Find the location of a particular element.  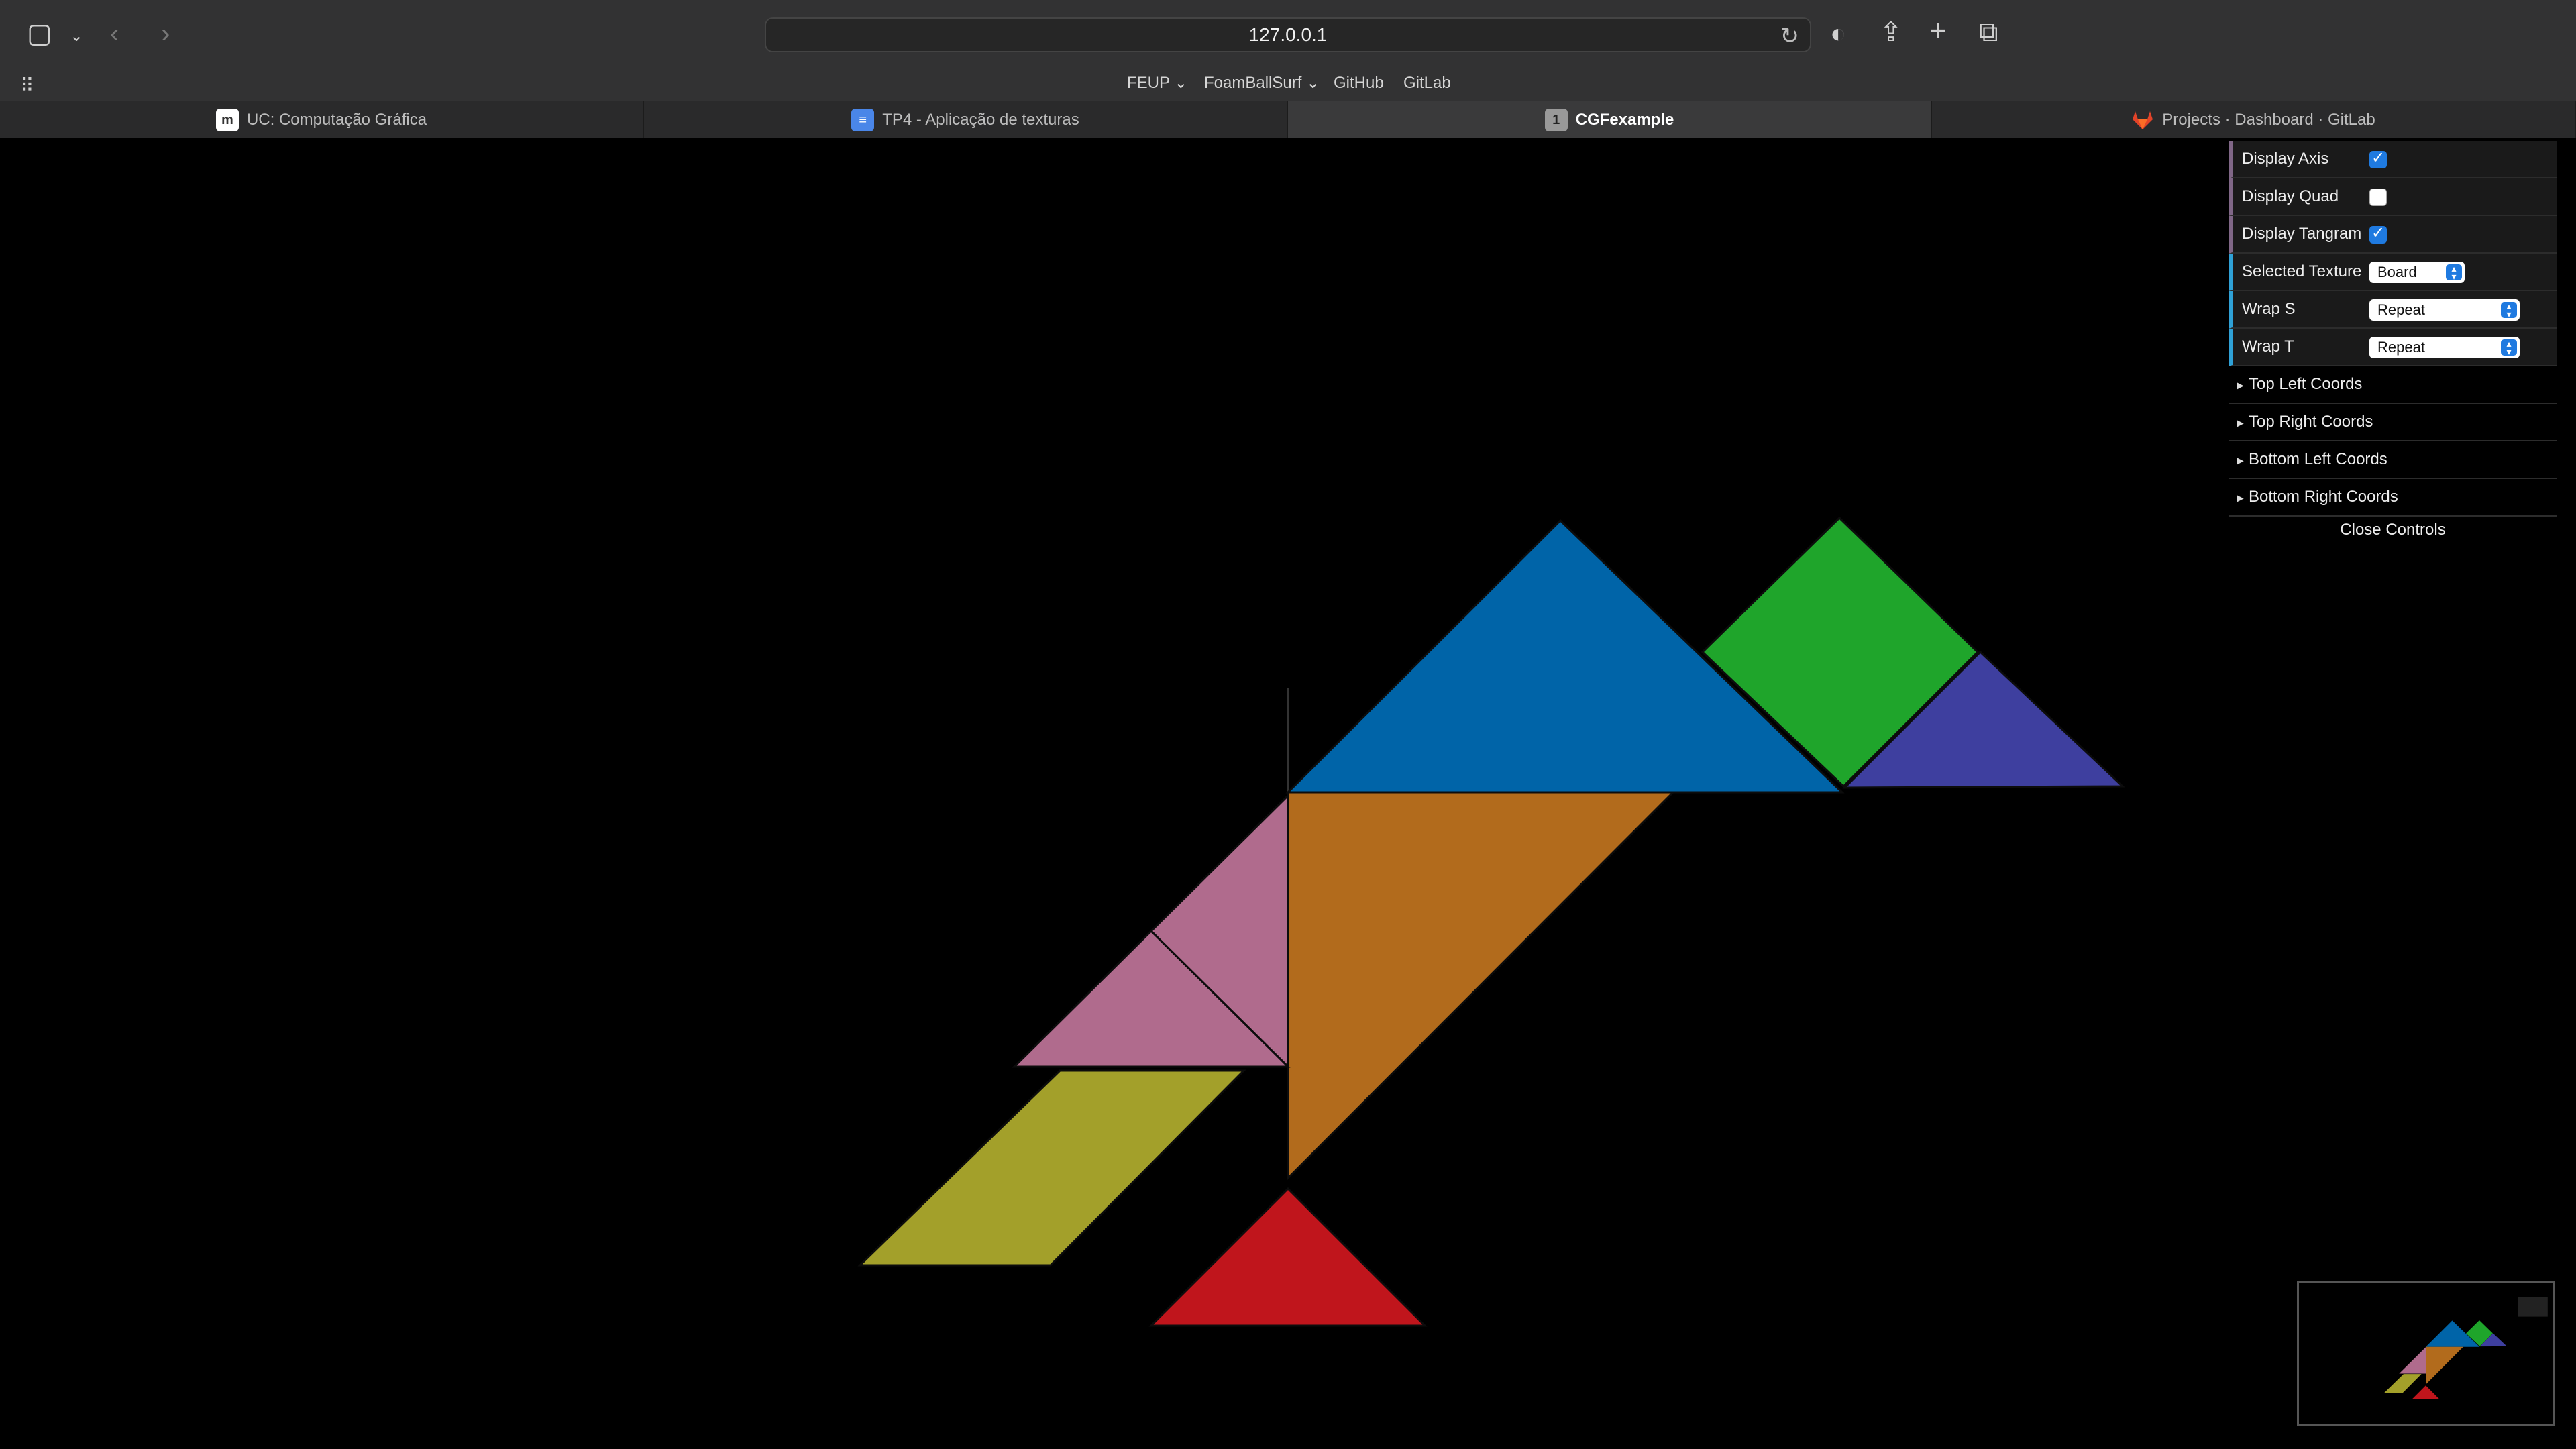

docs-icon: ≡ is located at coordinates (863, 120).